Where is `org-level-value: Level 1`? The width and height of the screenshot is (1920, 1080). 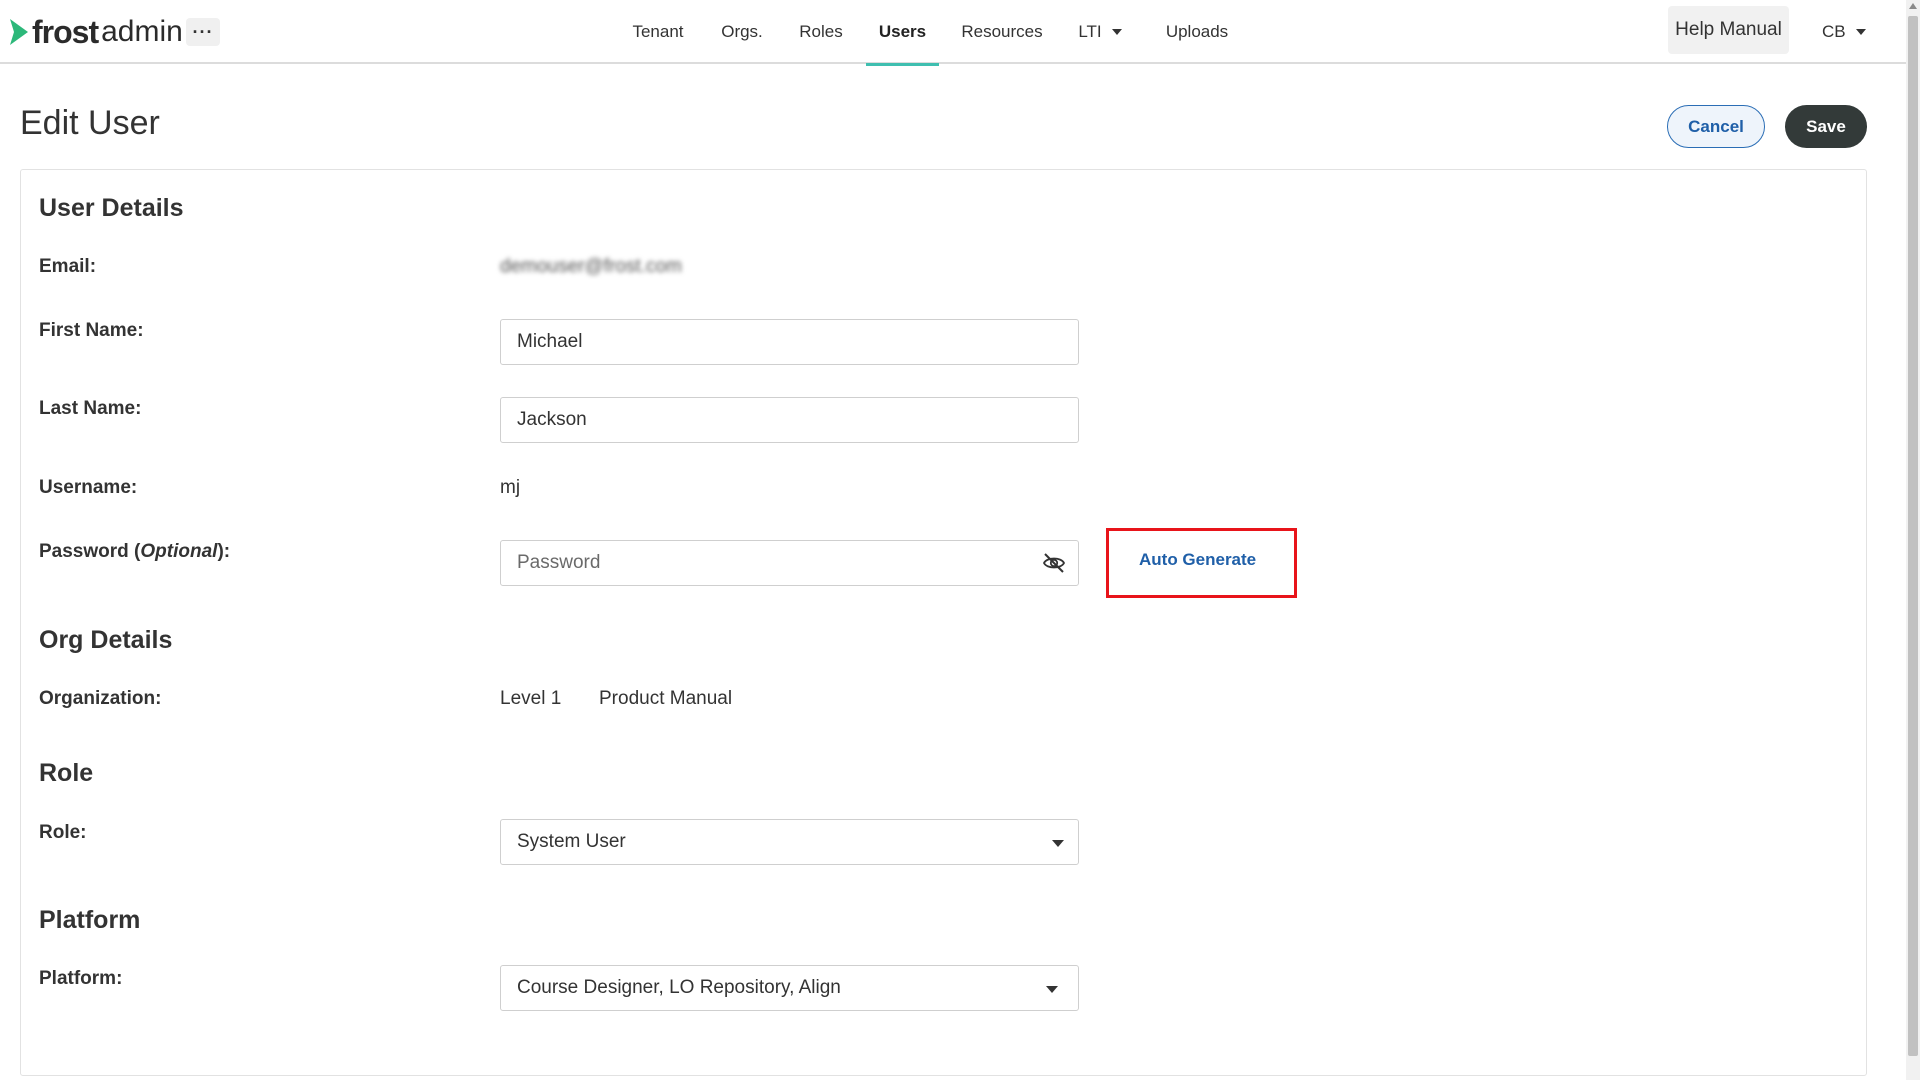
org-level-value: Level 1 is located at coordinates (531, 698).